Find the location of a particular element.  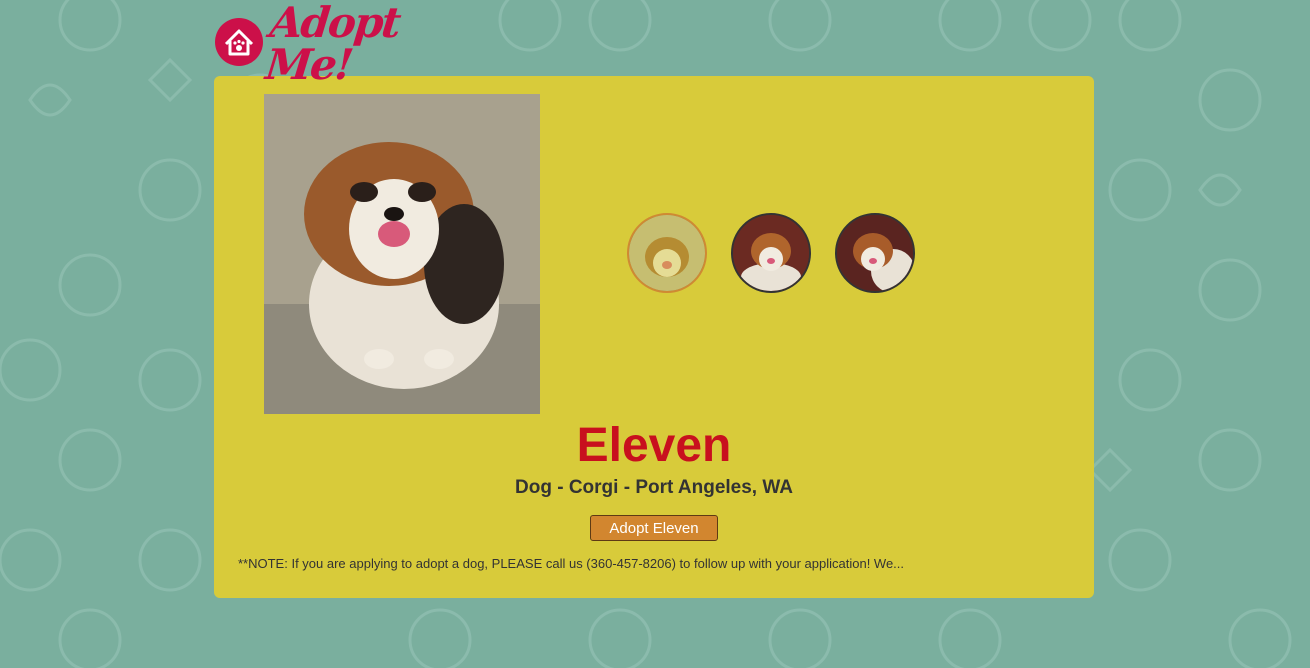

adopt-button: Adopt Eleven is located at coordinates (654, 528).